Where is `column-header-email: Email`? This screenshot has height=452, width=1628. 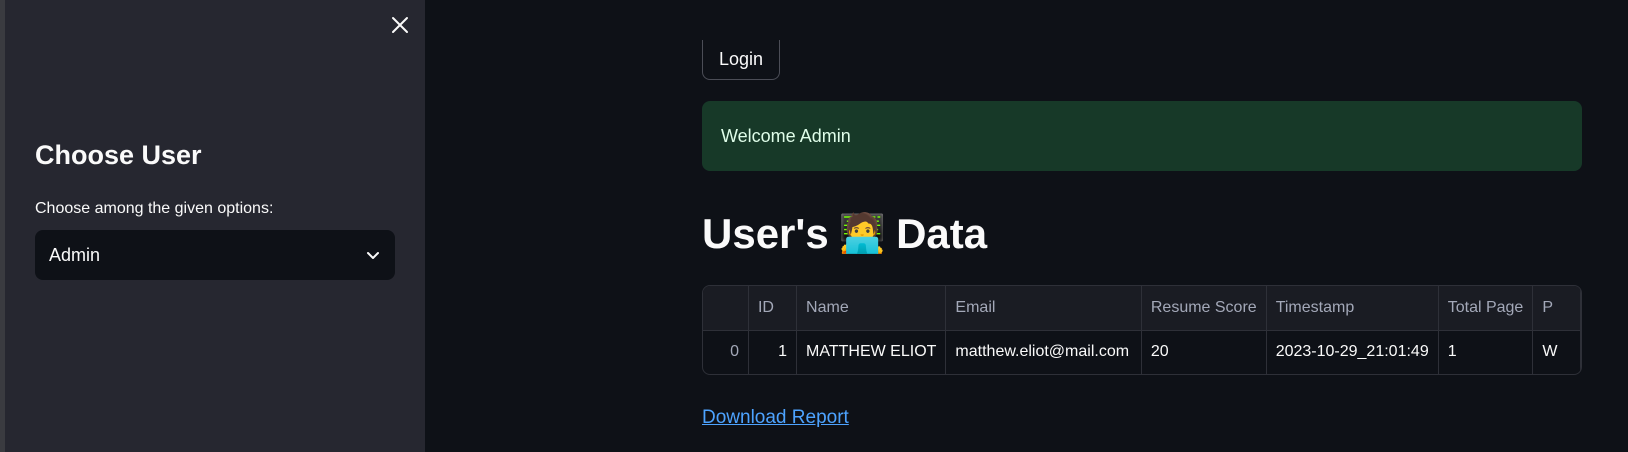
column-header-email: Email is located at coordinates (1043, 308).